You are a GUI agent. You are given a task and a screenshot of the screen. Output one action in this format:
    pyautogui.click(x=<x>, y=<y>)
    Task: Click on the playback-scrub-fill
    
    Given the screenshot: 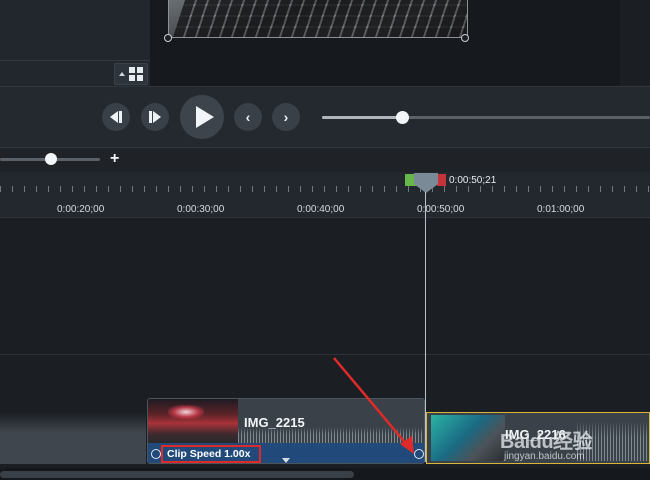 What is the action you would take?
    pyautogui.click(x=362, y=117)
    